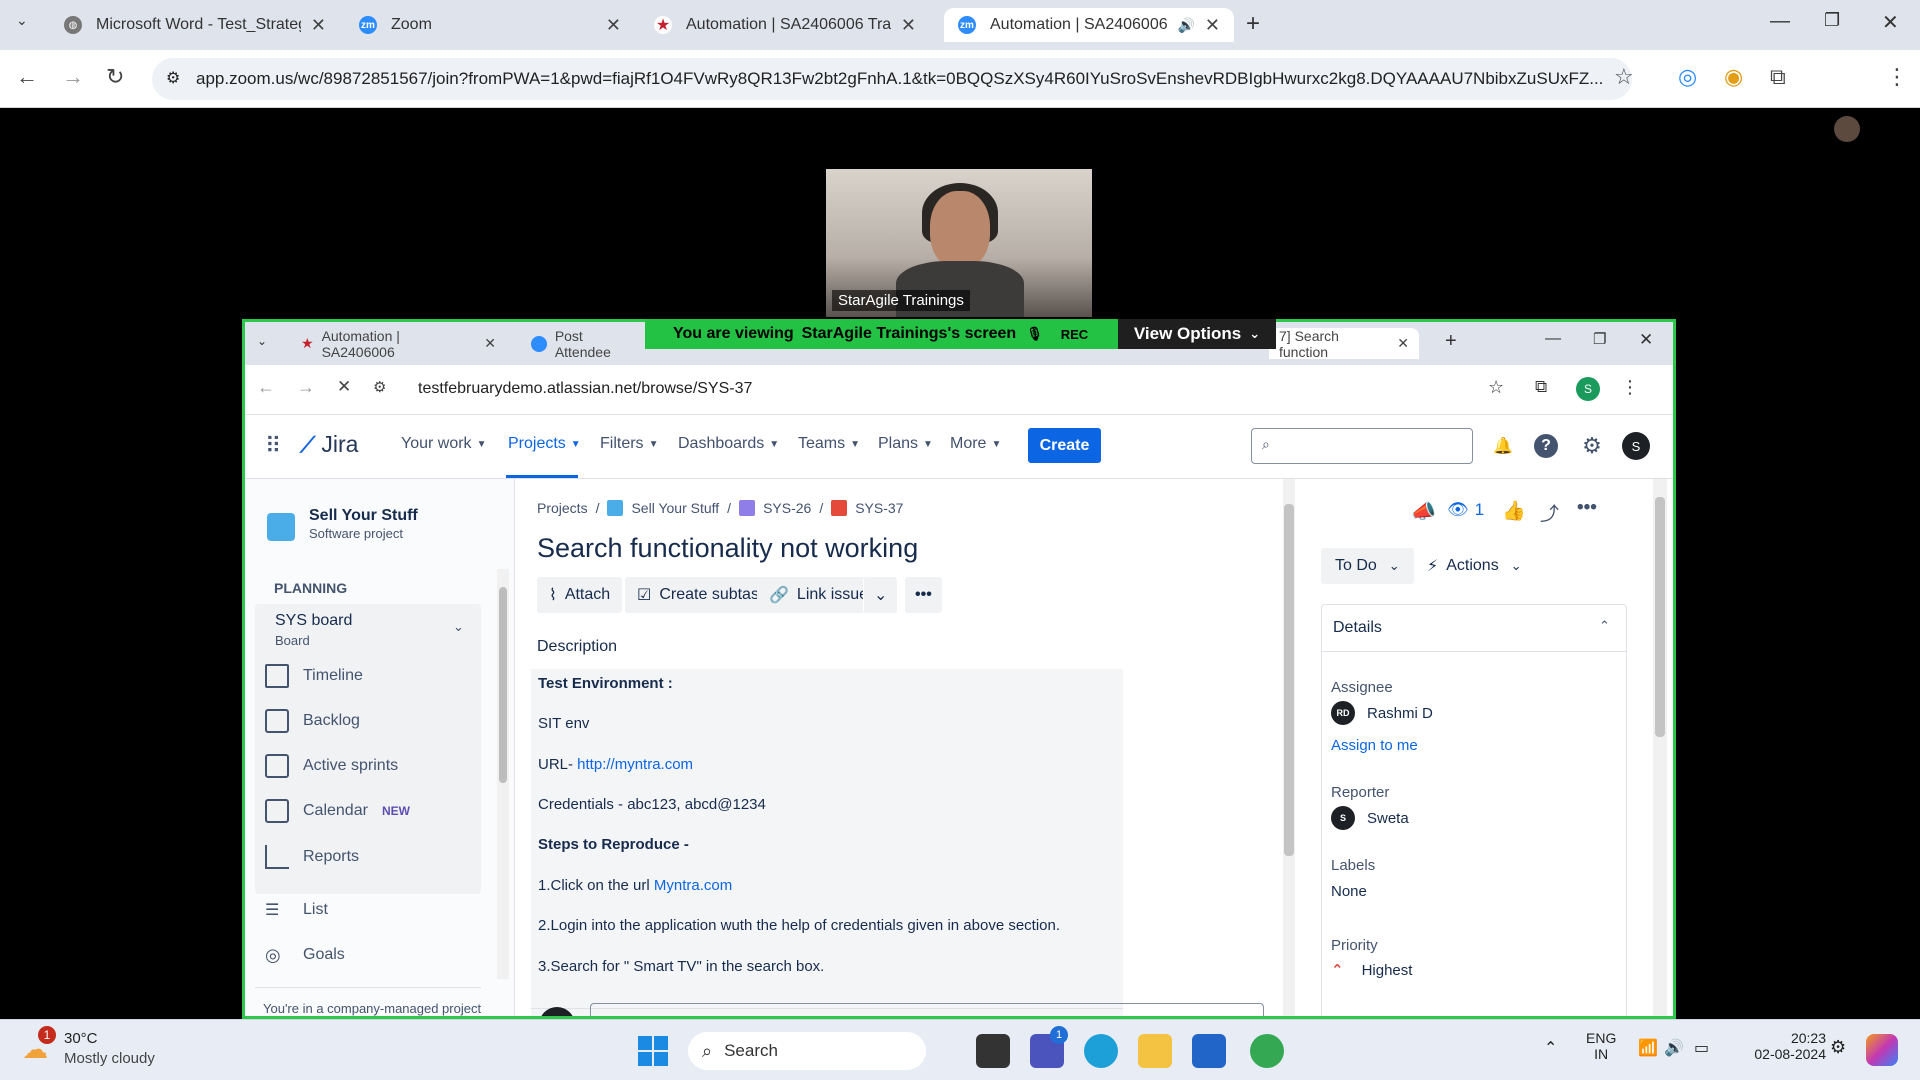  I want to click on myntra-link: Myntra.com, so click(693, 885).